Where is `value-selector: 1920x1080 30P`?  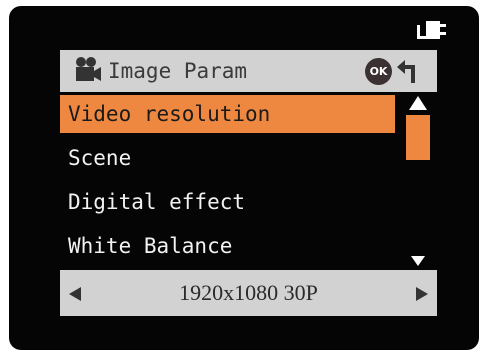 value-selector: 1920x1080 30P is located at coordinates (248, 293).